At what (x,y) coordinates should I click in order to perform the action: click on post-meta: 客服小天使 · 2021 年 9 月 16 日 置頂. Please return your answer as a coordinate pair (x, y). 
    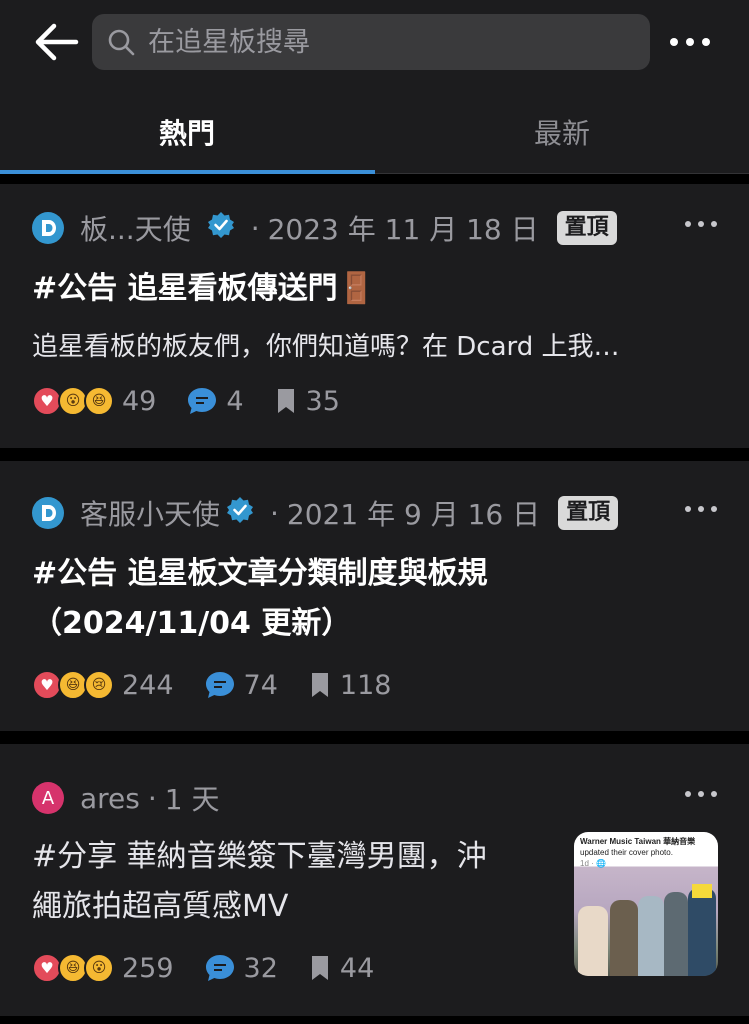
    Looking at the image, I should click on (325, 513).